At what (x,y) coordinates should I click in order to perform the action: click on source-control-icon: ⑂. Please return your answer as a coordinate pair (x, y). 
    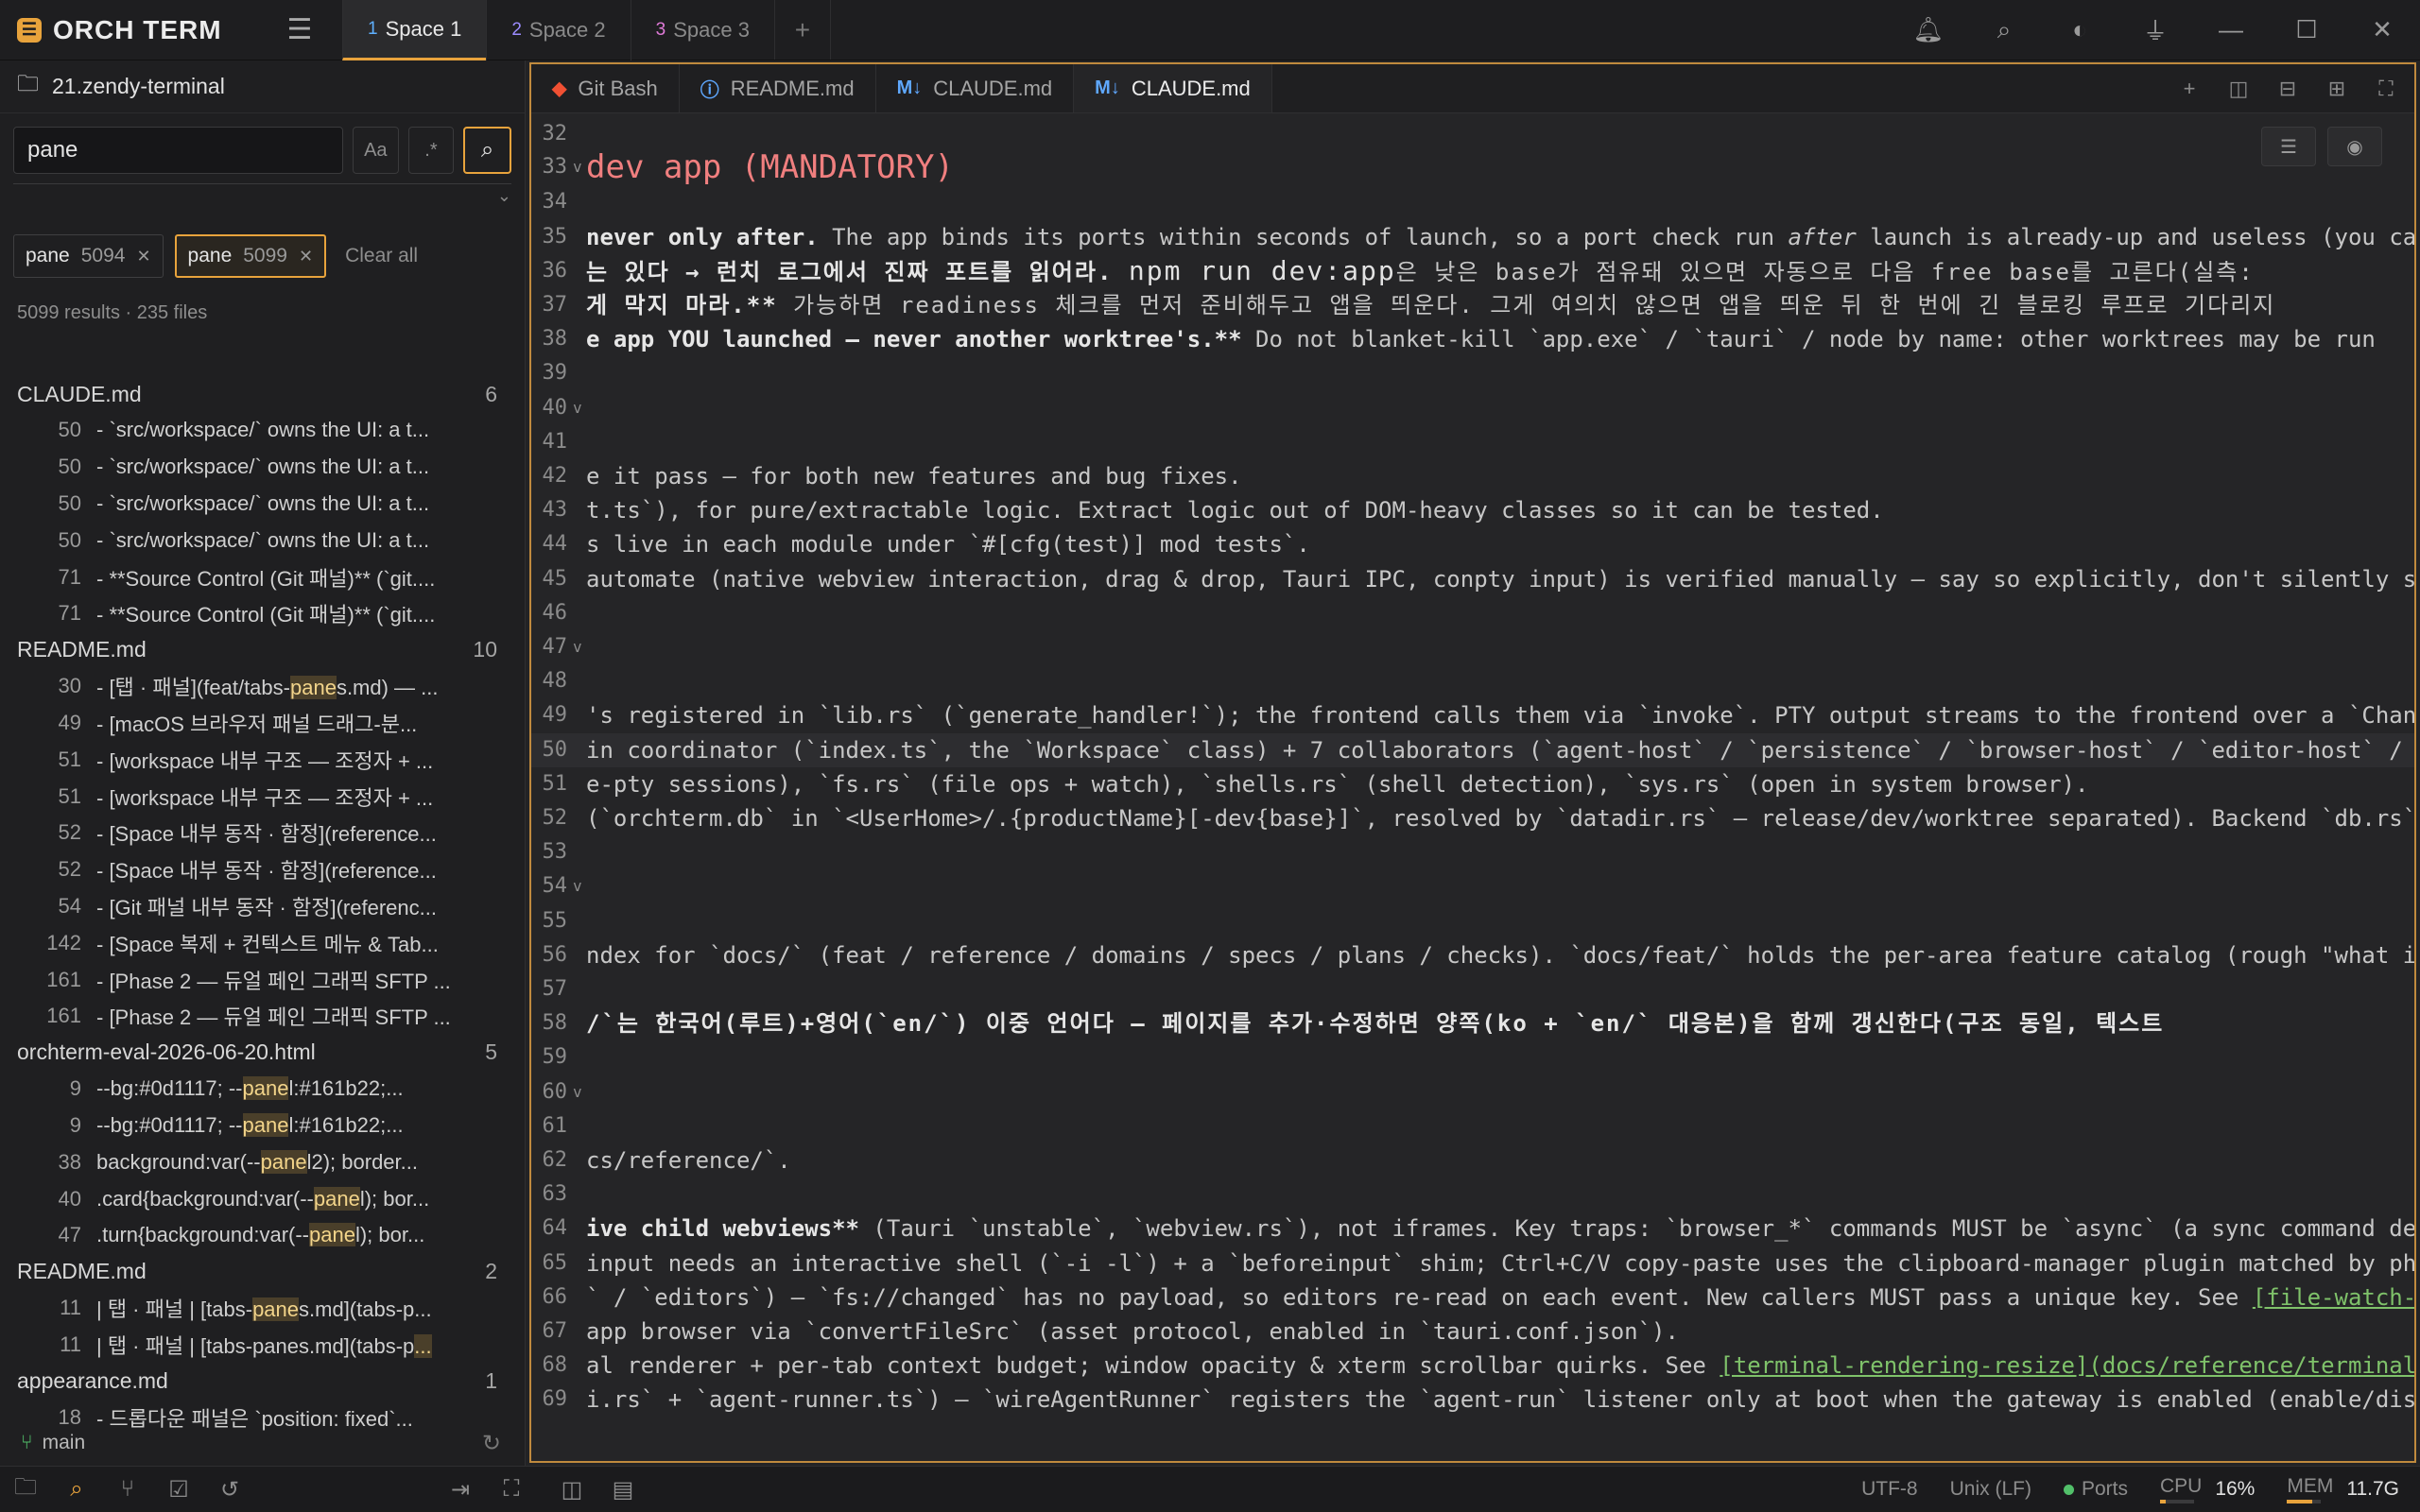
    Looking at the image, I should click on (127, 1489).